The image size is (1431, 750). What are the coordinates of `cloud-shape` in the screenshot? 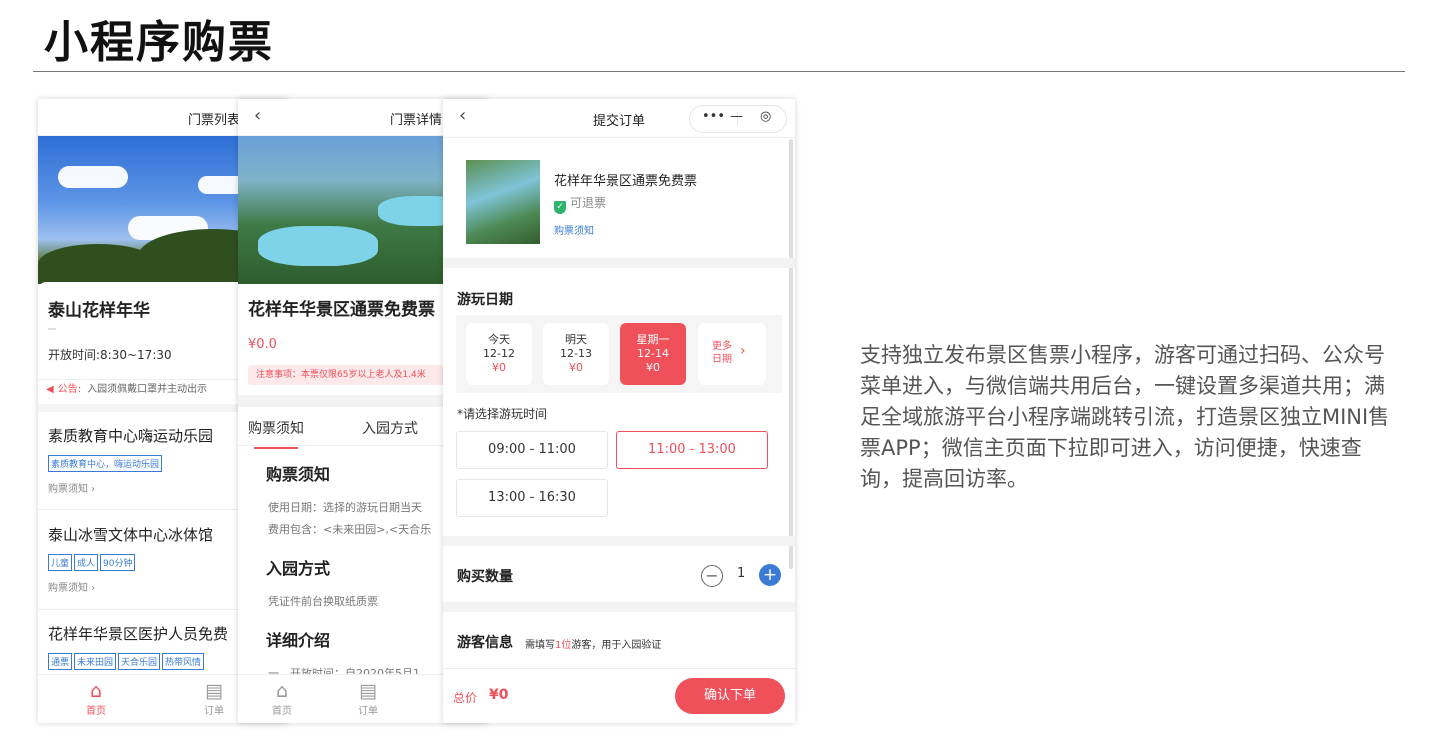 It's located at (93, 177).